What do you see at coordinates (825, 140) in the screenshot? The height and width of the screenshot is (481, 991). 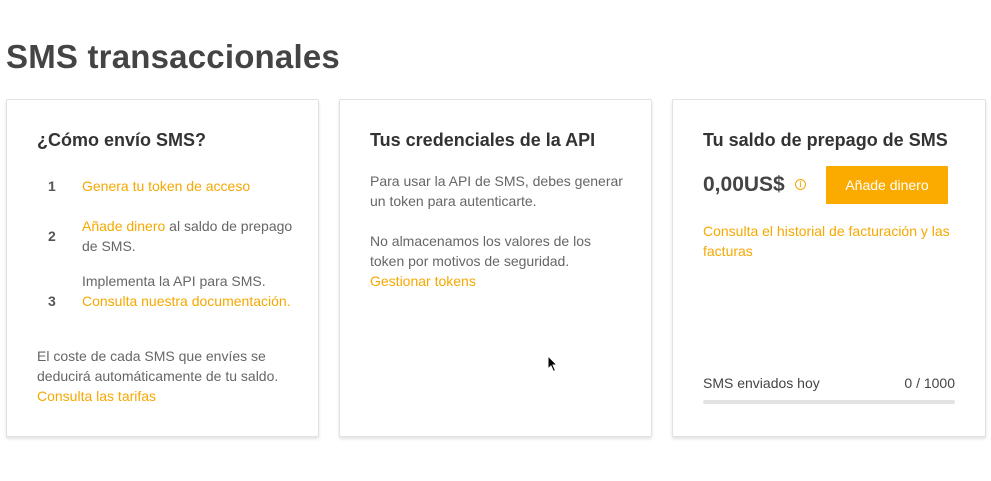 I see `prepaid-balance-title: Tu saldo de prepago de SMS` at bounding box center [825, 140].